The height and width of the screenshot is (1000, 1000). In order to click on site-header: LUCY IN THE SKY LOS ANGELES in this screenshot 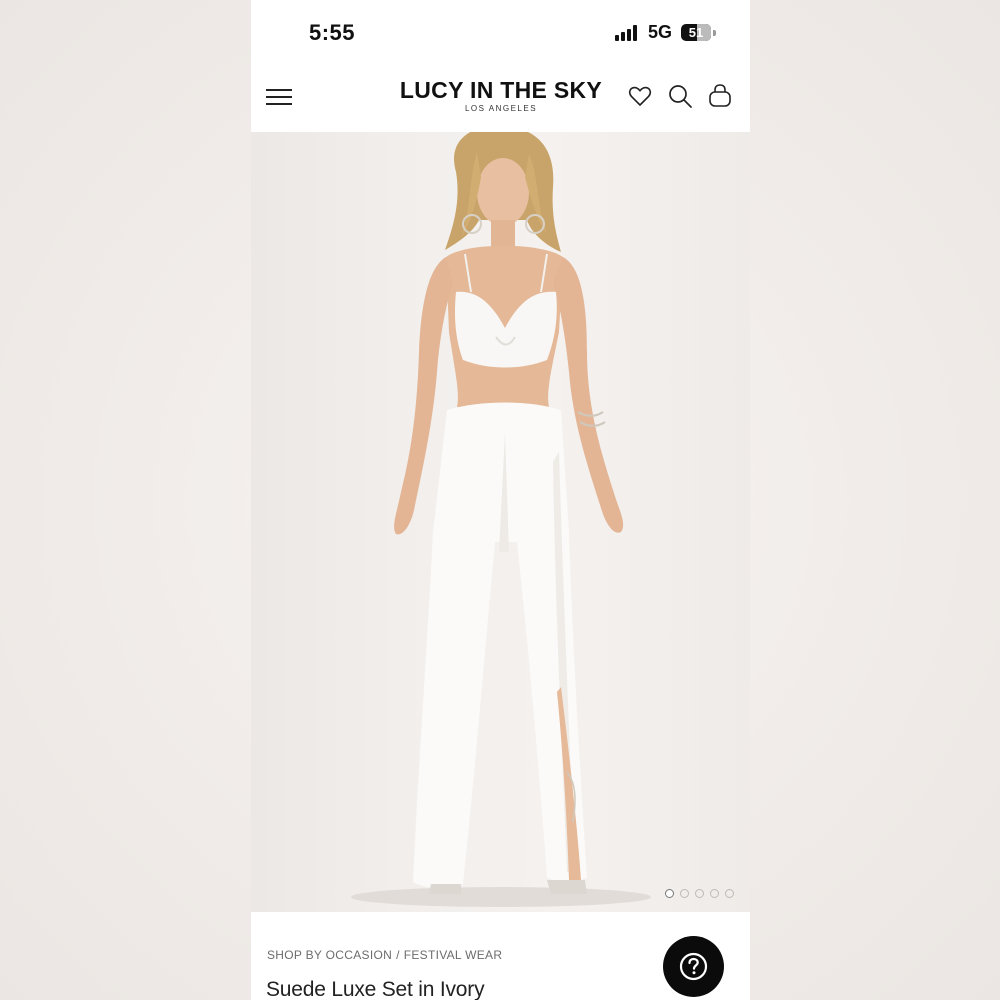, I will do `click(500, 99)`.